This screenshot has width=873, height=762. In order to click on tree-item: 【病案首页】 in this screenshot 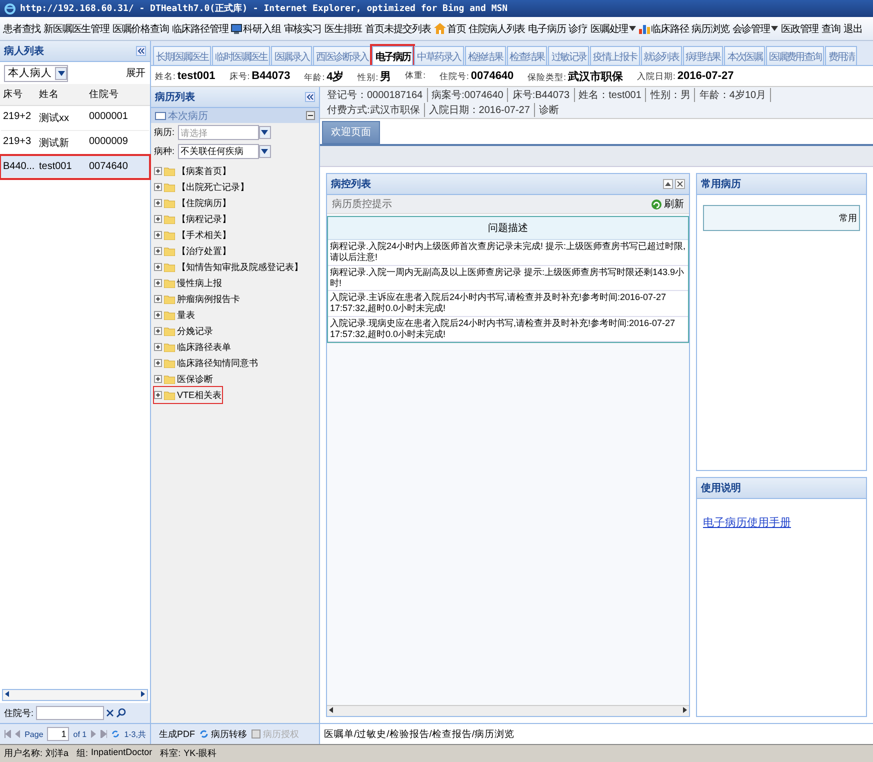, I will do `click(192, 171)`.